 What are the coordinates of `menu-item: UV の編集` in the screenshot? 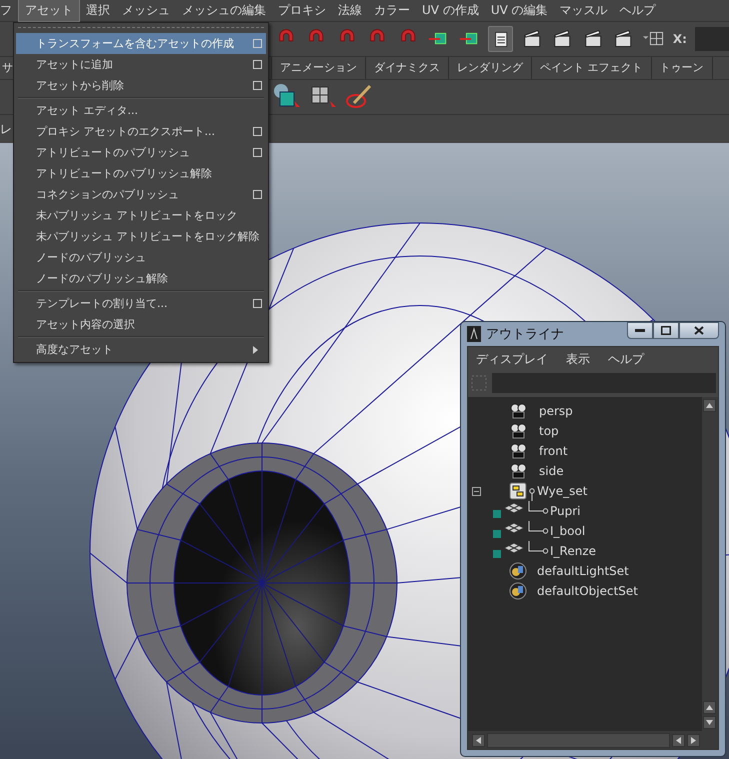 It's located at (519, 10).